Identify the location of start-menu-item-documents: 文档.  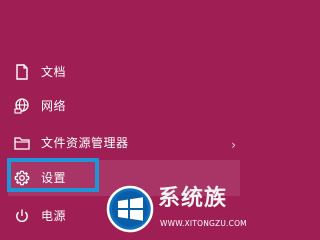
(123, 72).